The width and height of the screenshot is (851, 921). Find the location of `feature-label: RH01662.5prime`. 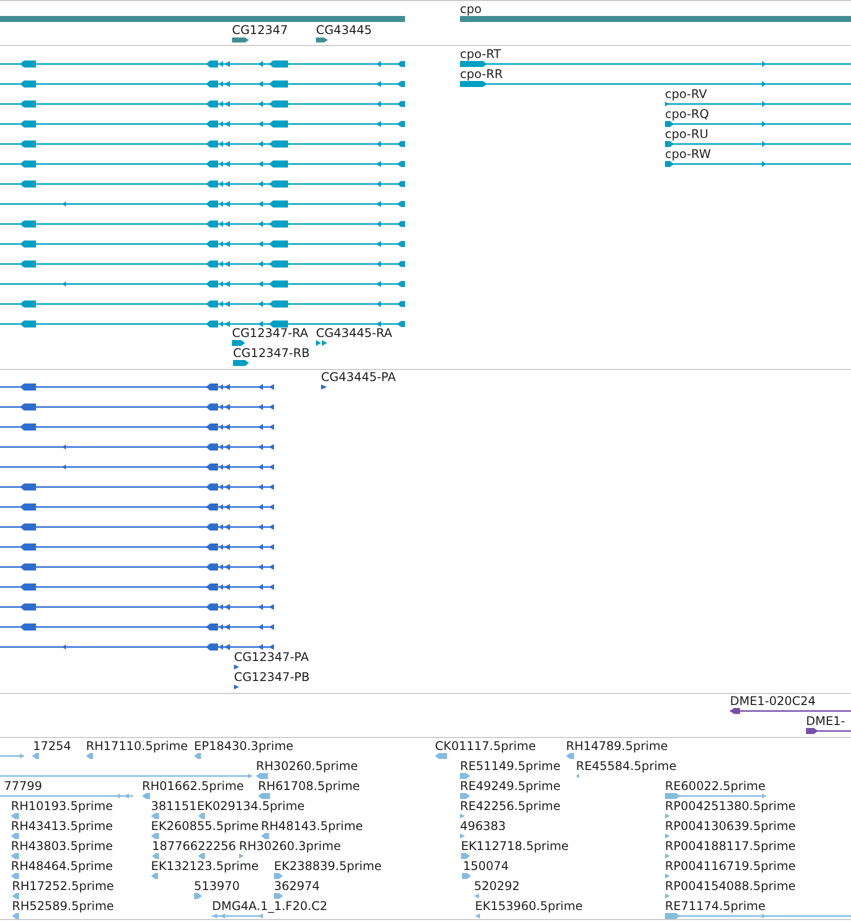

feature-label: RH01662.5prime is located at coordinates (193, 786).